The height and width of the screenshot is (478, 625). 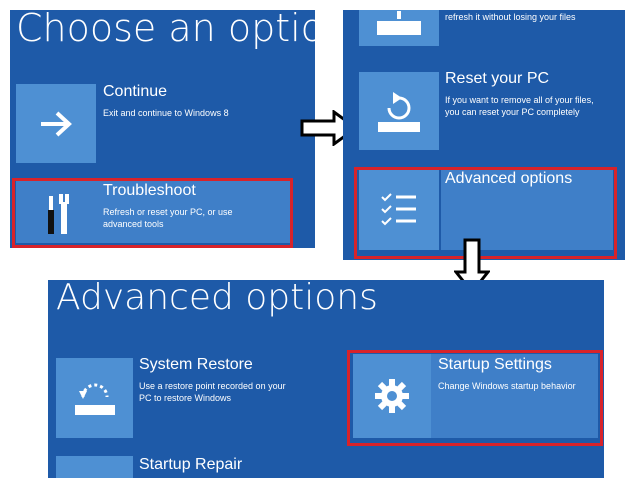 I want to click on restore-icon, so click(x=94, y=398).